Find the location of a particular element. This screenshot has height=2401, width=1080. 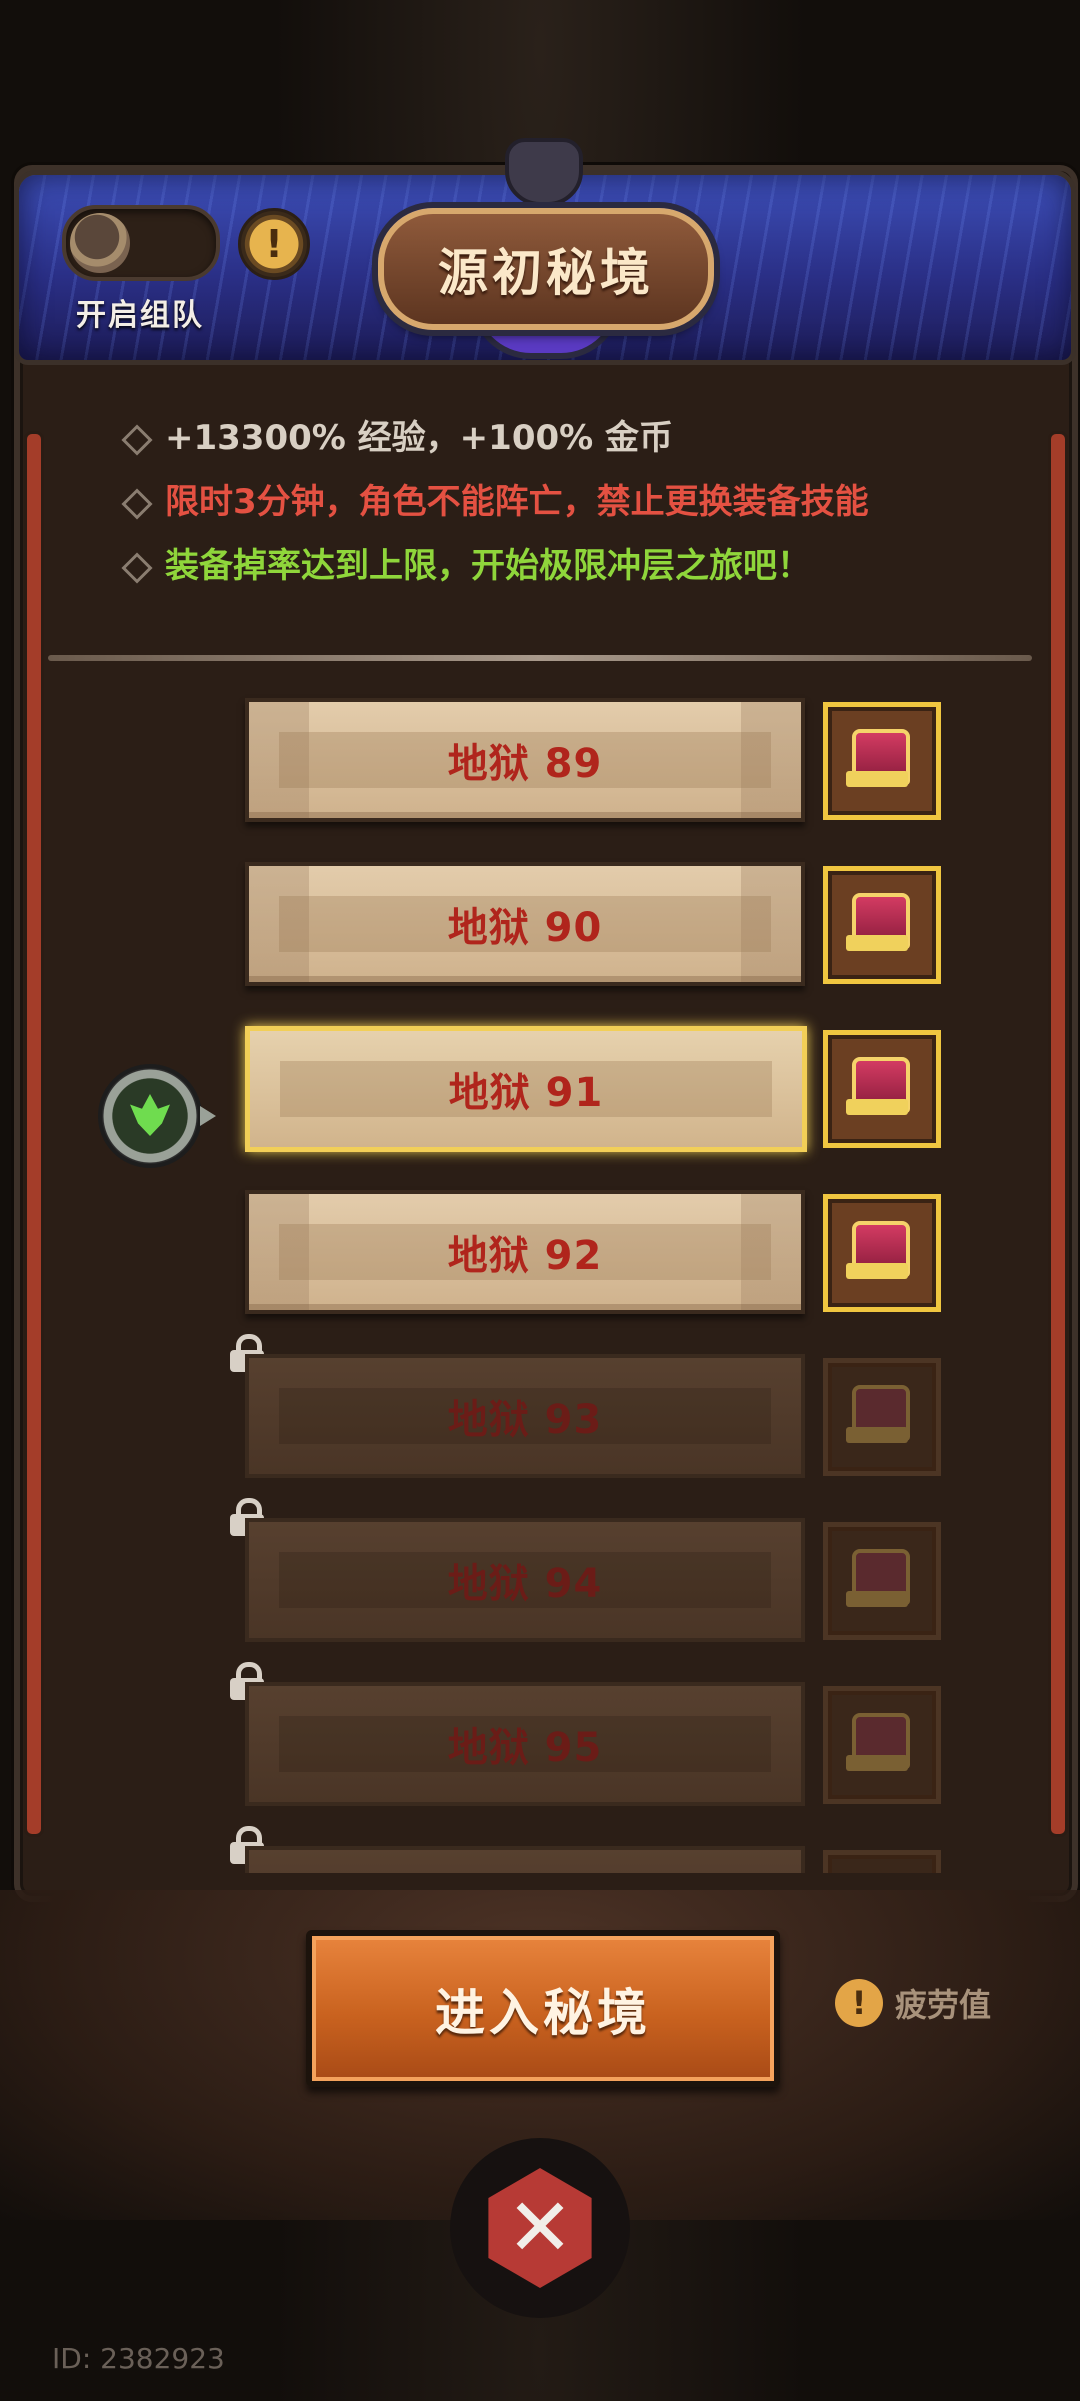

floor-plate: 地狱 95 is located at coordinates (525, 1744).